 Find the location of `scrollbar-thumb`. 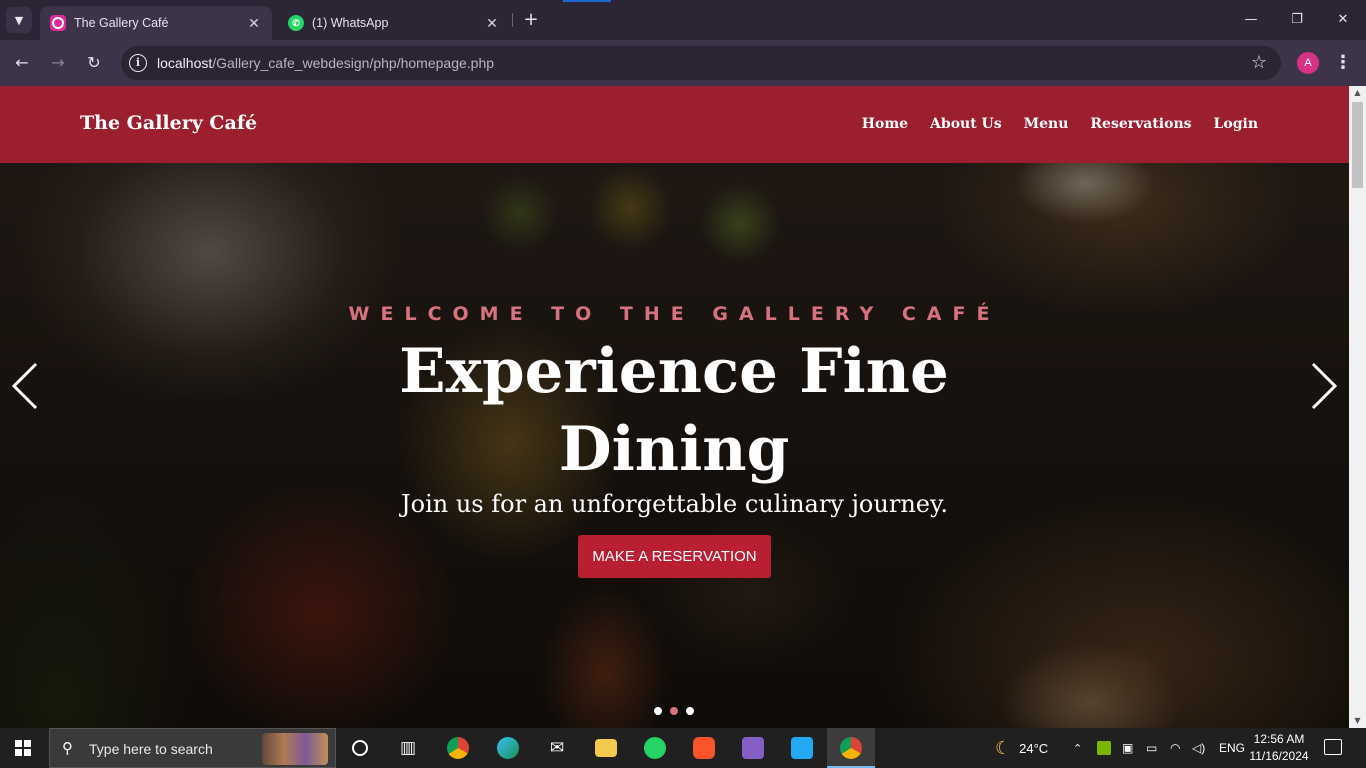

scrollbar-thumb is located at coordinates (1357, 145).